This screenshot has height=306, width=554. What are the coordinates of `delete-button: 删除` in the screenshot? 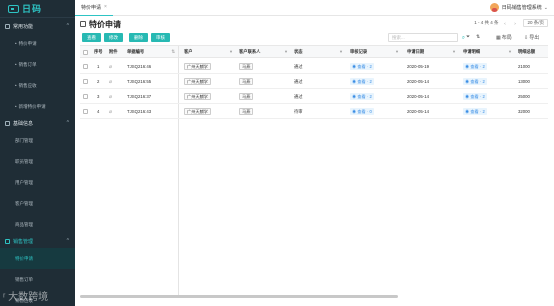 It's located at (138, 37).